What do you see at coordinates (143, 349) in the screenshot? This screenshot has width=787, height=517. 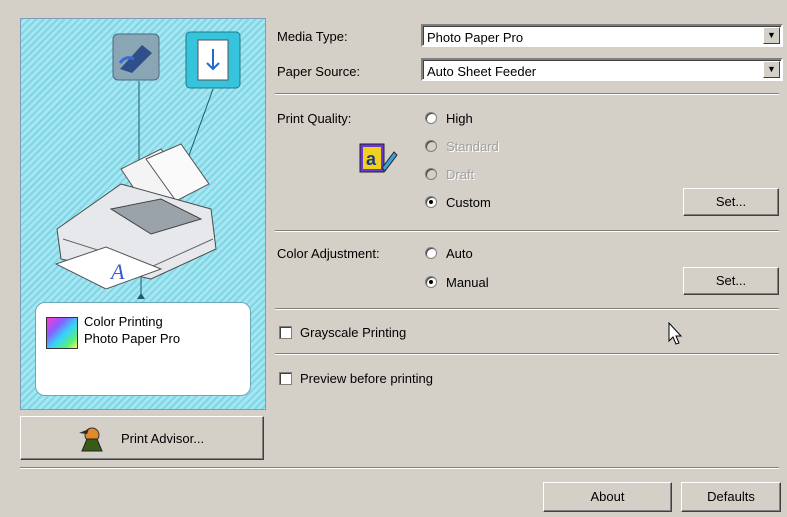 I see `print-info-box: Color Printing Photo Paper Pro` at bounding box center [143, 349].